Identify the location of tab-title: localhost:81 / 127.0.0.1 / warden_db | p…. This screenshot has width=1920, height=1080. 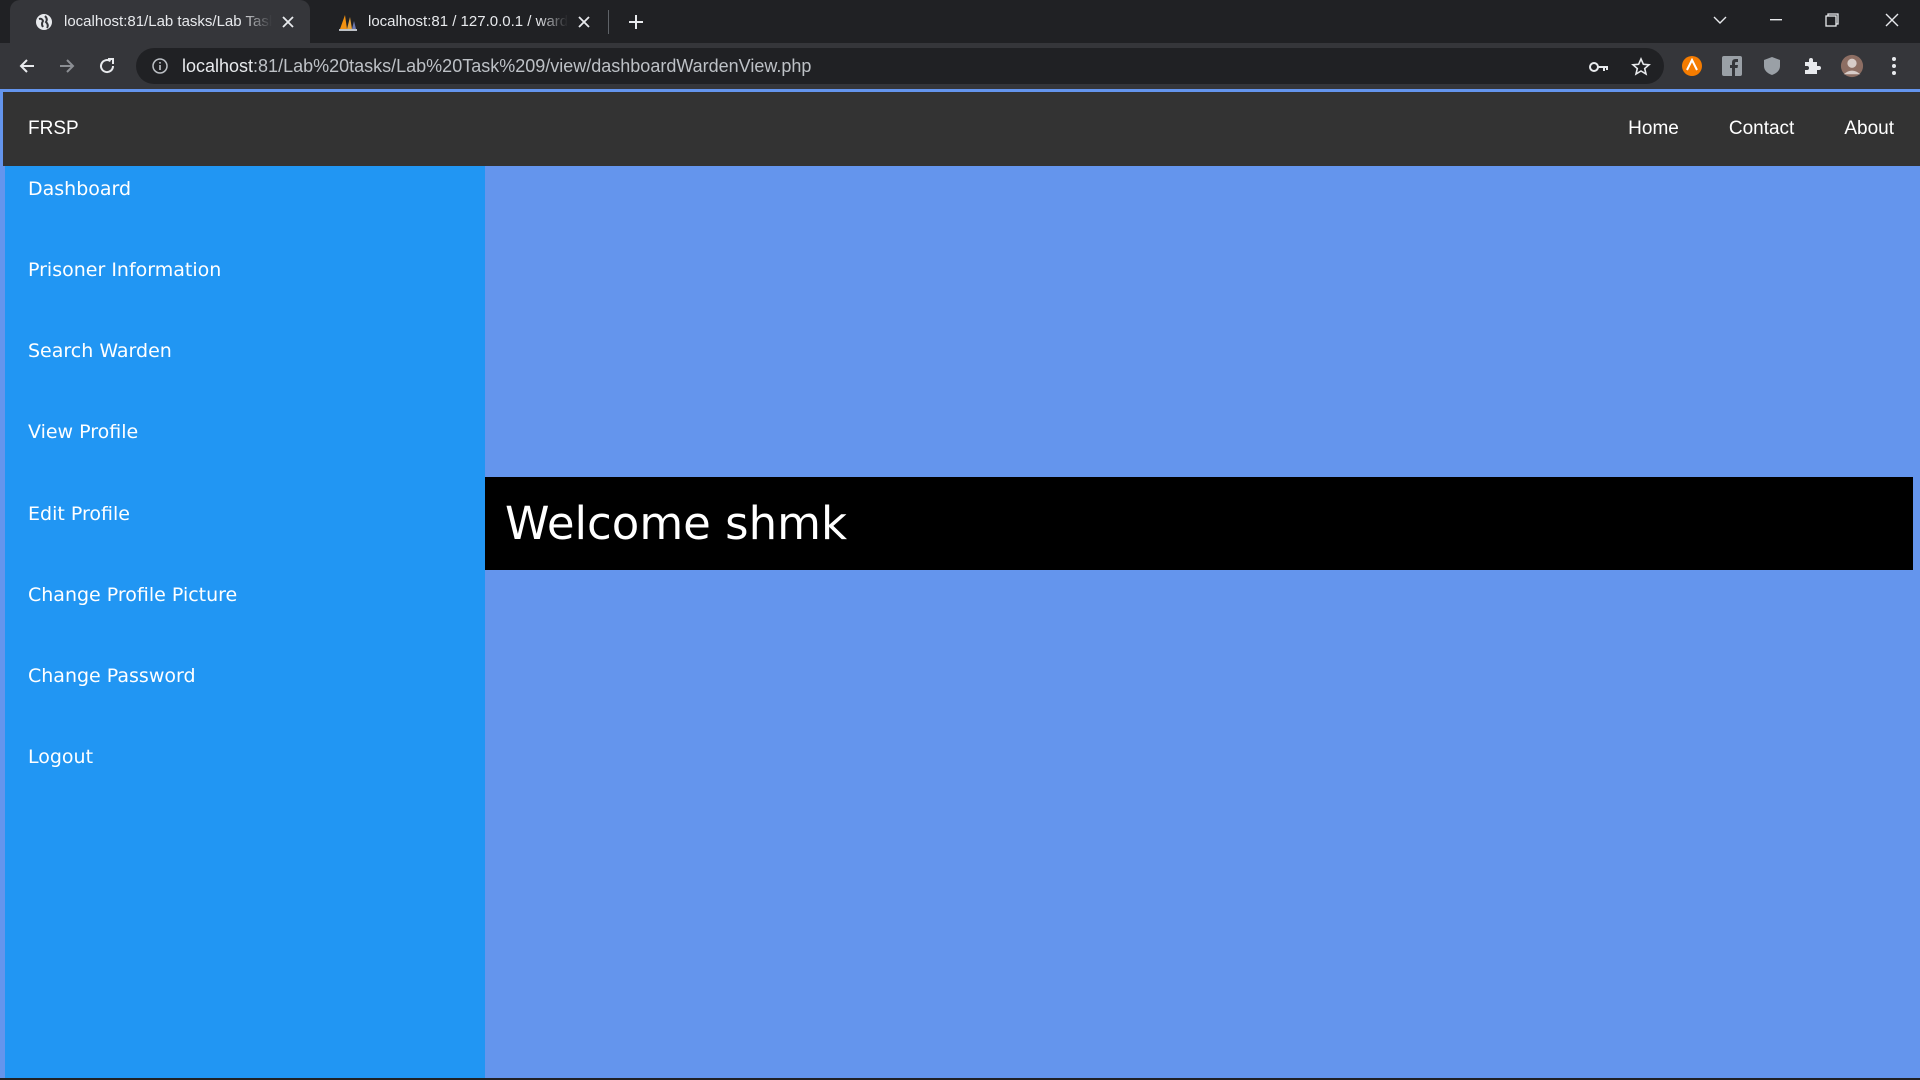
(468, 21).